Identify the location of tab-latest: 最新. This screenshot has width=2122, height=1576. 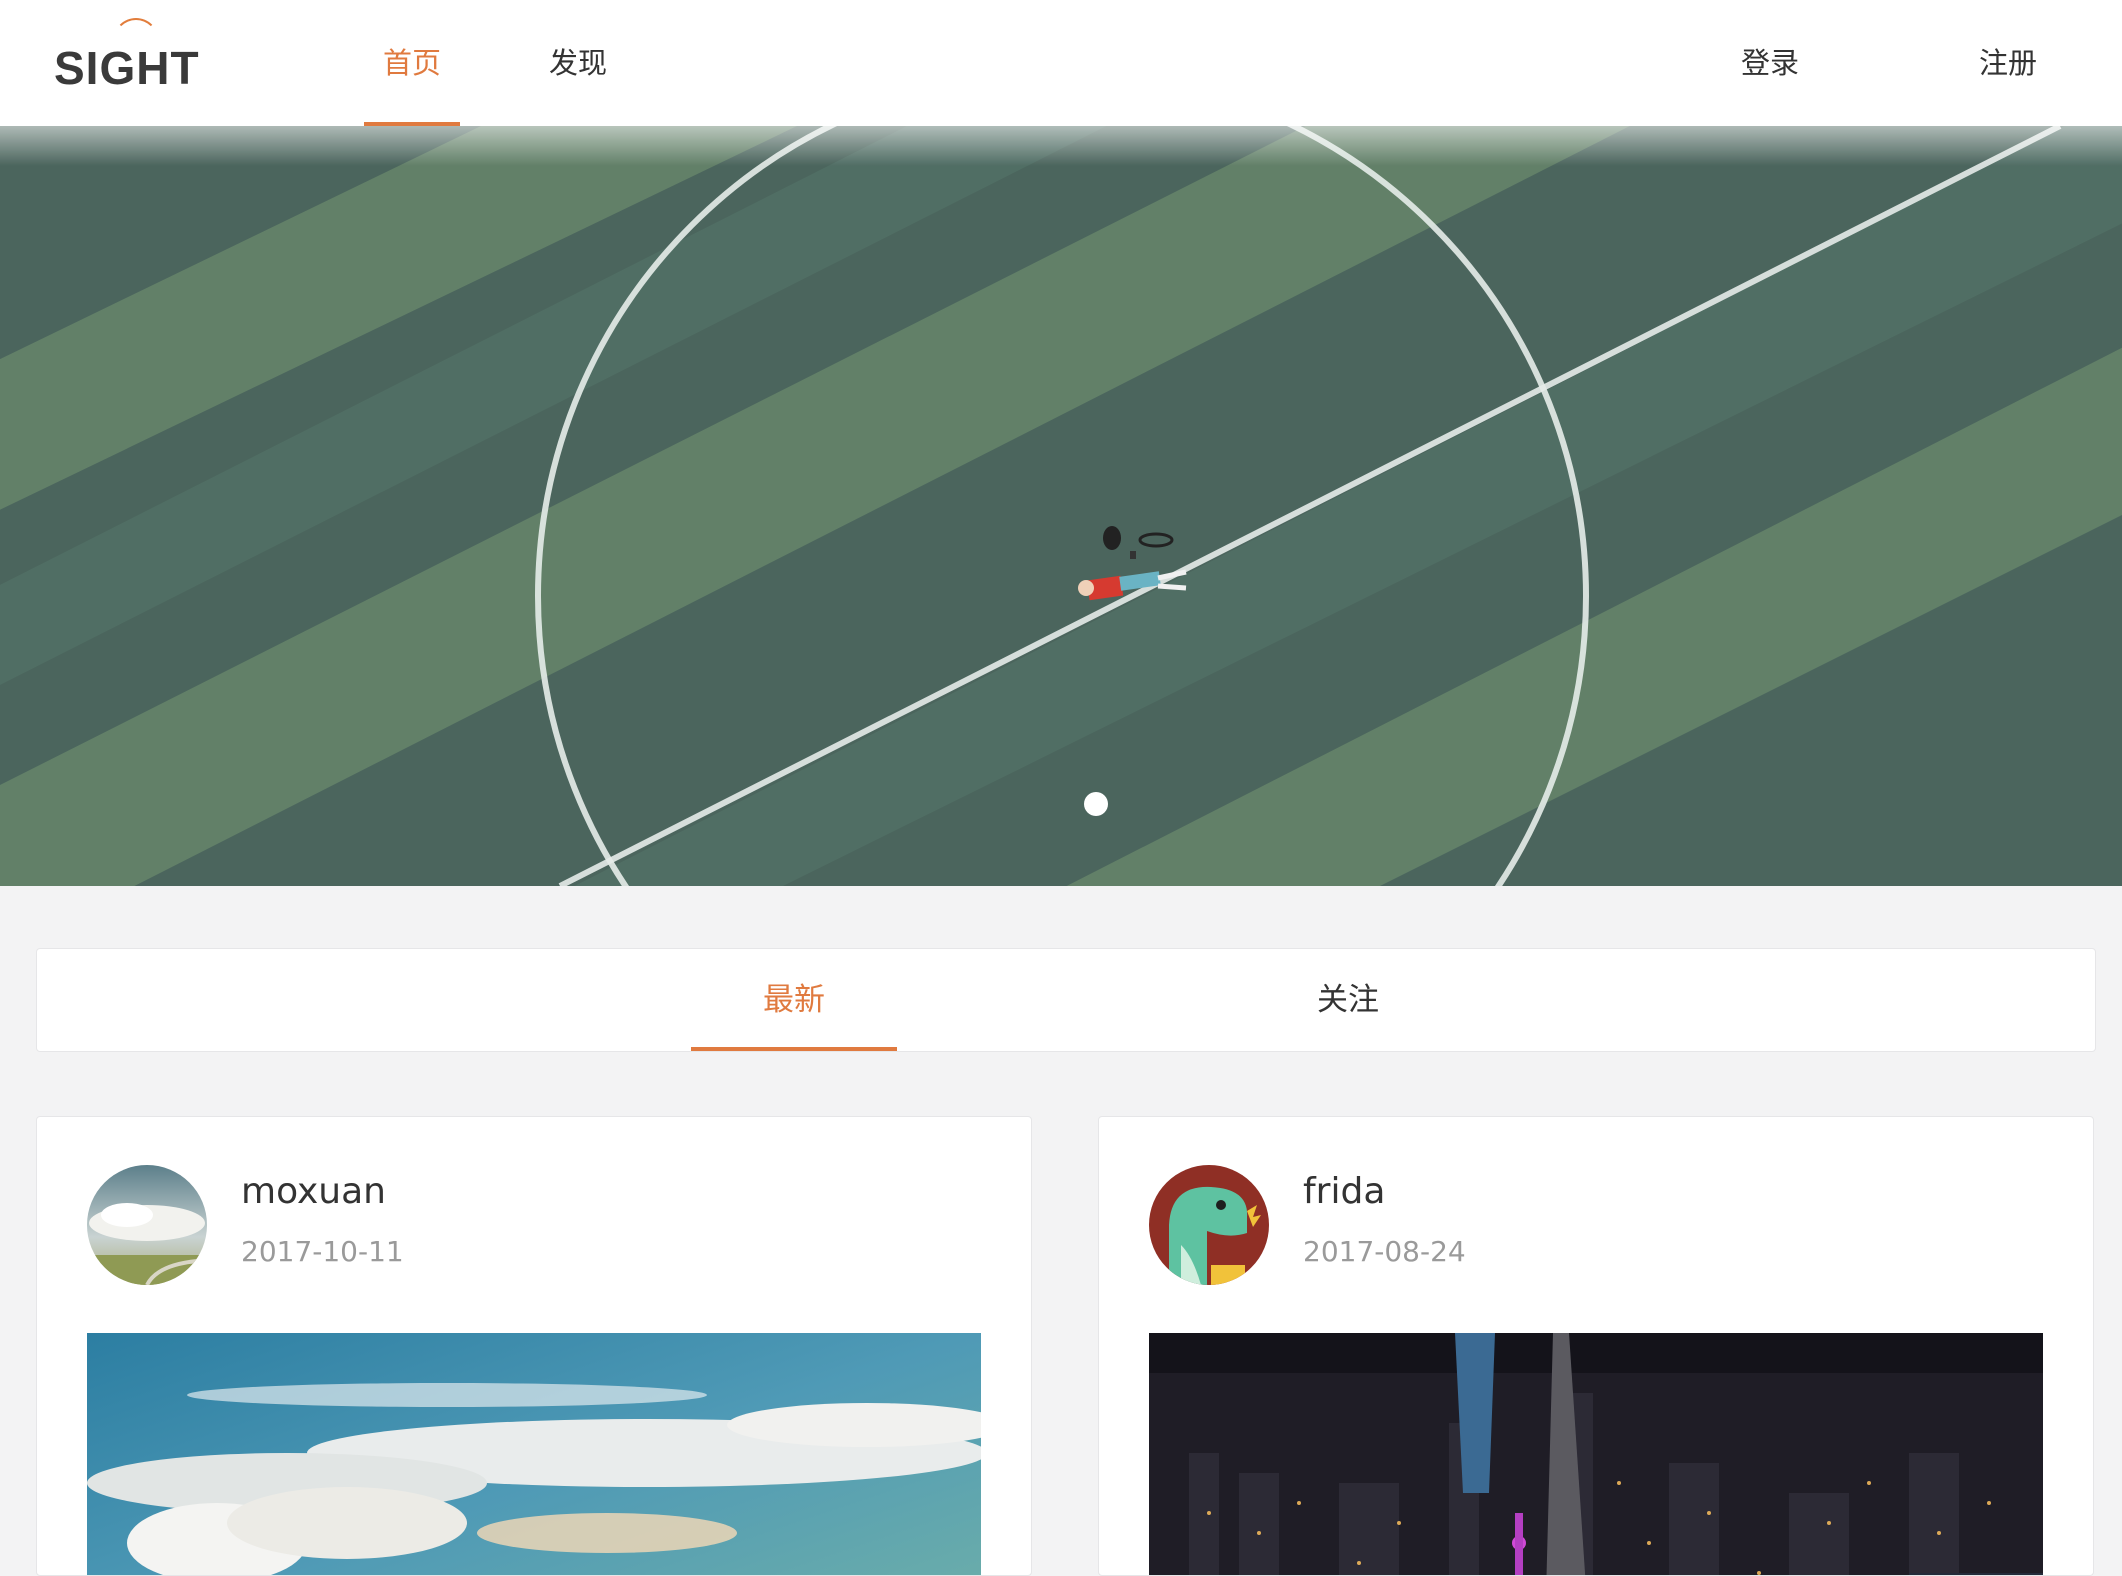
(794, 1000).